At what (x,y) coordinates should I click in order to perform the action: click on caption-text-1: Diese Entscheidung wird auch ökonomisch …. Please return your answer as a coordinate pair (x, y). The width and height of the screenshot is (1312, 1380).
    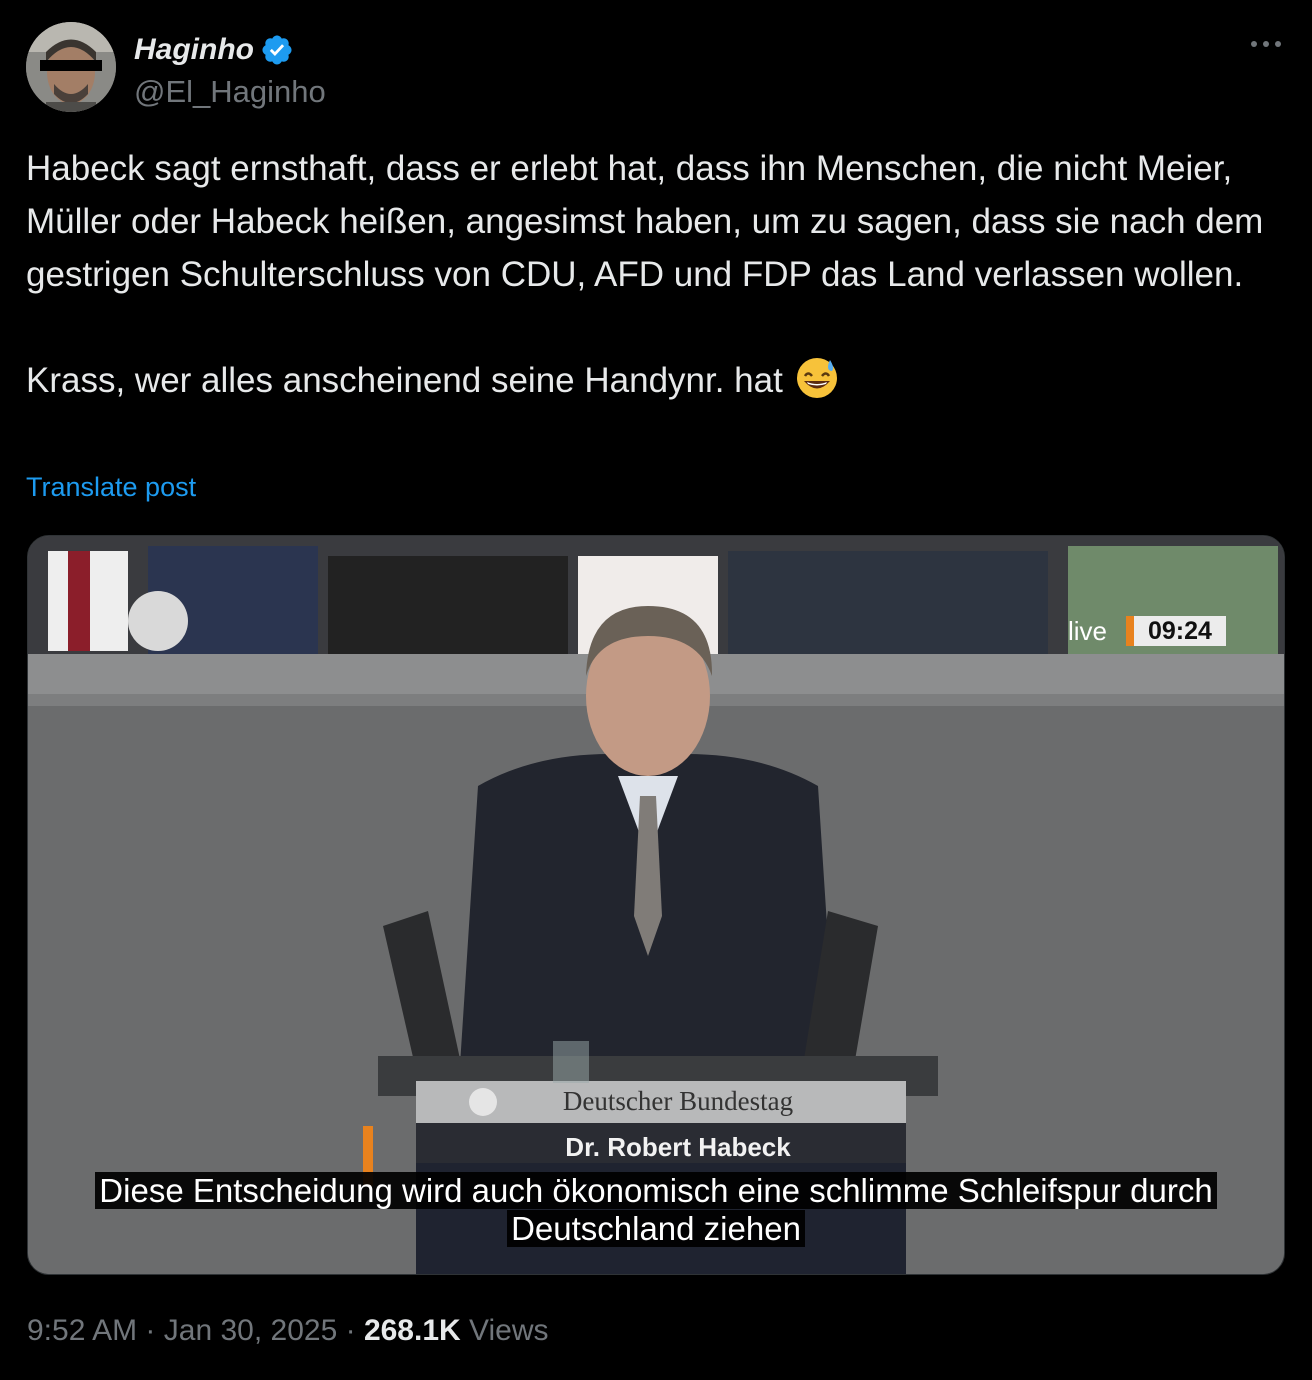
    Looking at the image, I should click on (656, 1190).